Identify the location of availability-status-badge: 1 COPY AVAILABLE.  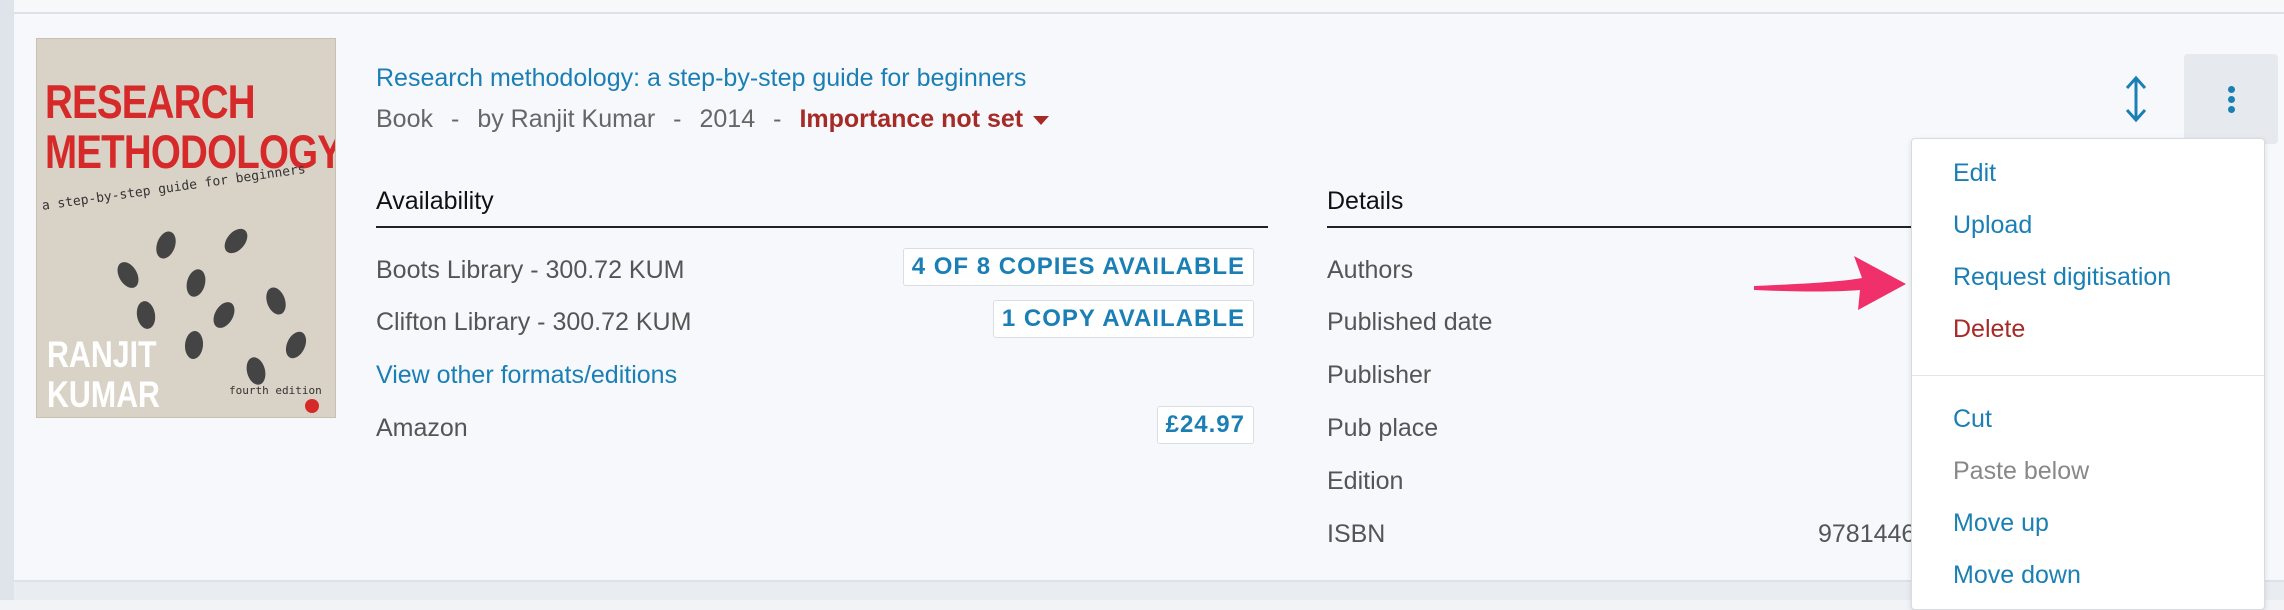
(1123, 319).